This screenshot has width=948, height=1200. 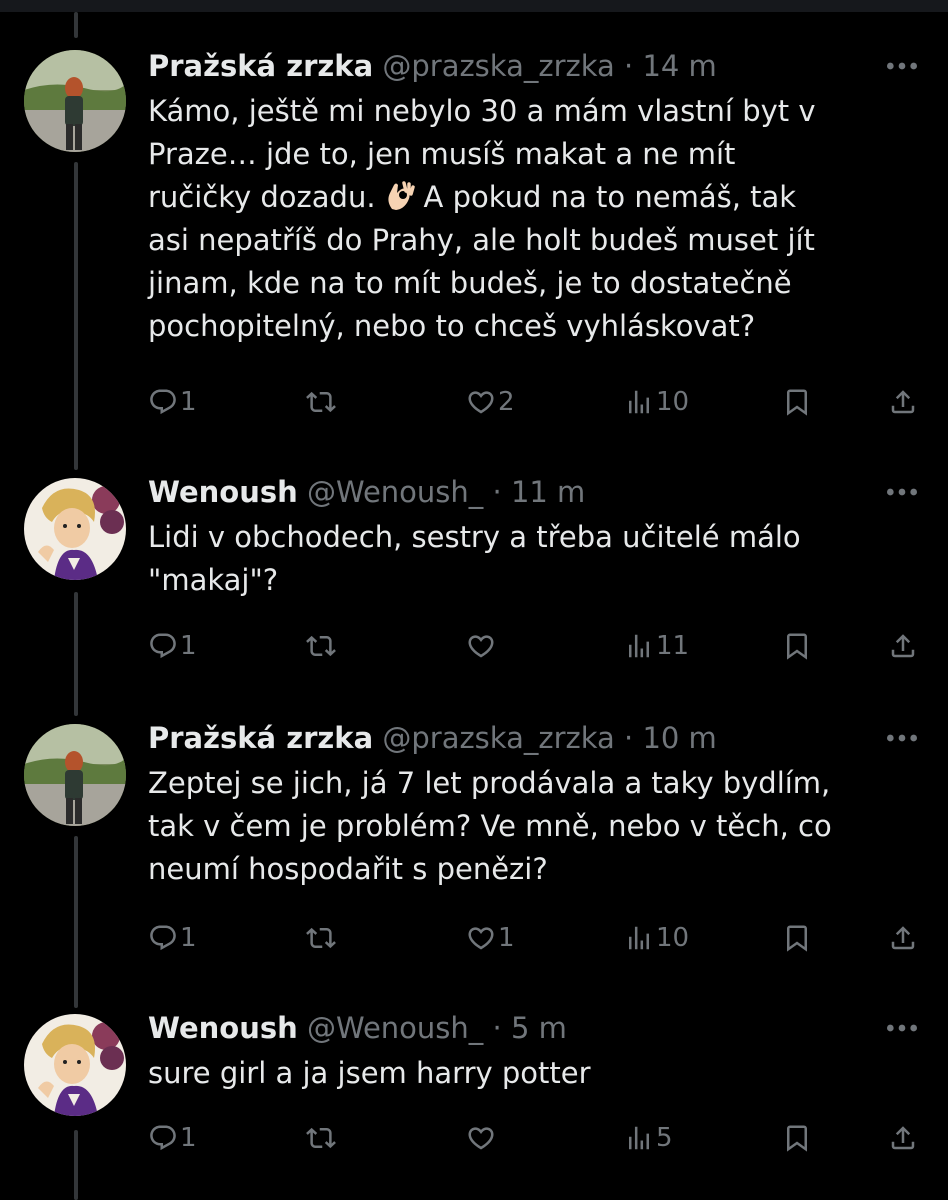 I want to click on like-count: 2, so click(x=506, y=402).